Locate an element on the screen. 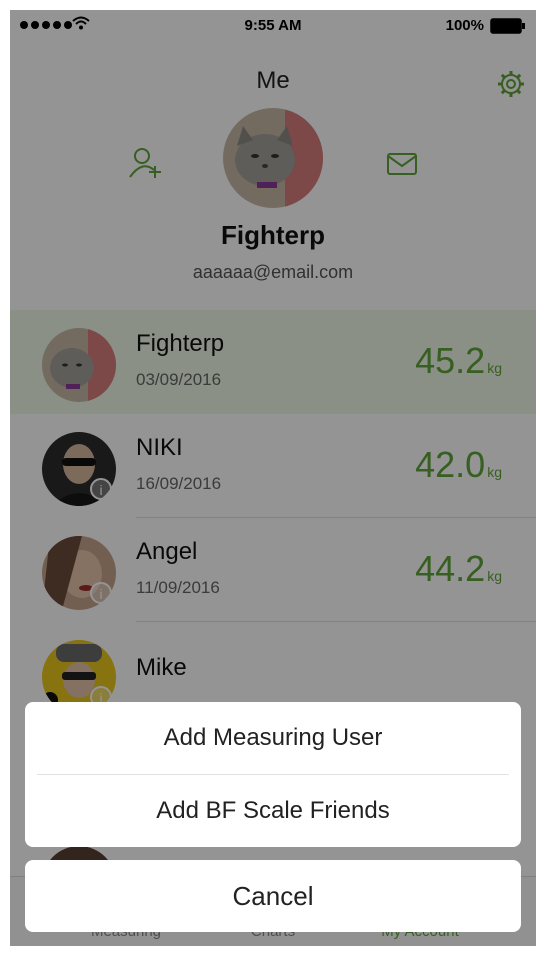  action-sheet: Add Measuring User Add BF Scale Friends is located at coordinates (273, 774).